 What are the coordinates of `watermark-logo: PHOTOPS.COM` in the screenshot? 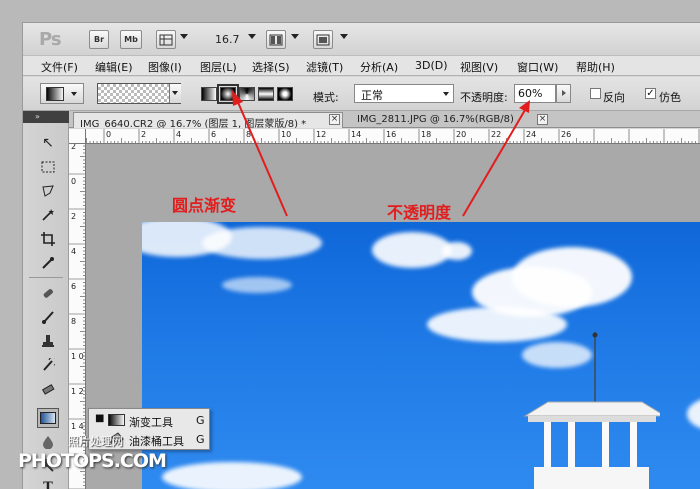 It's located at (92, 461).